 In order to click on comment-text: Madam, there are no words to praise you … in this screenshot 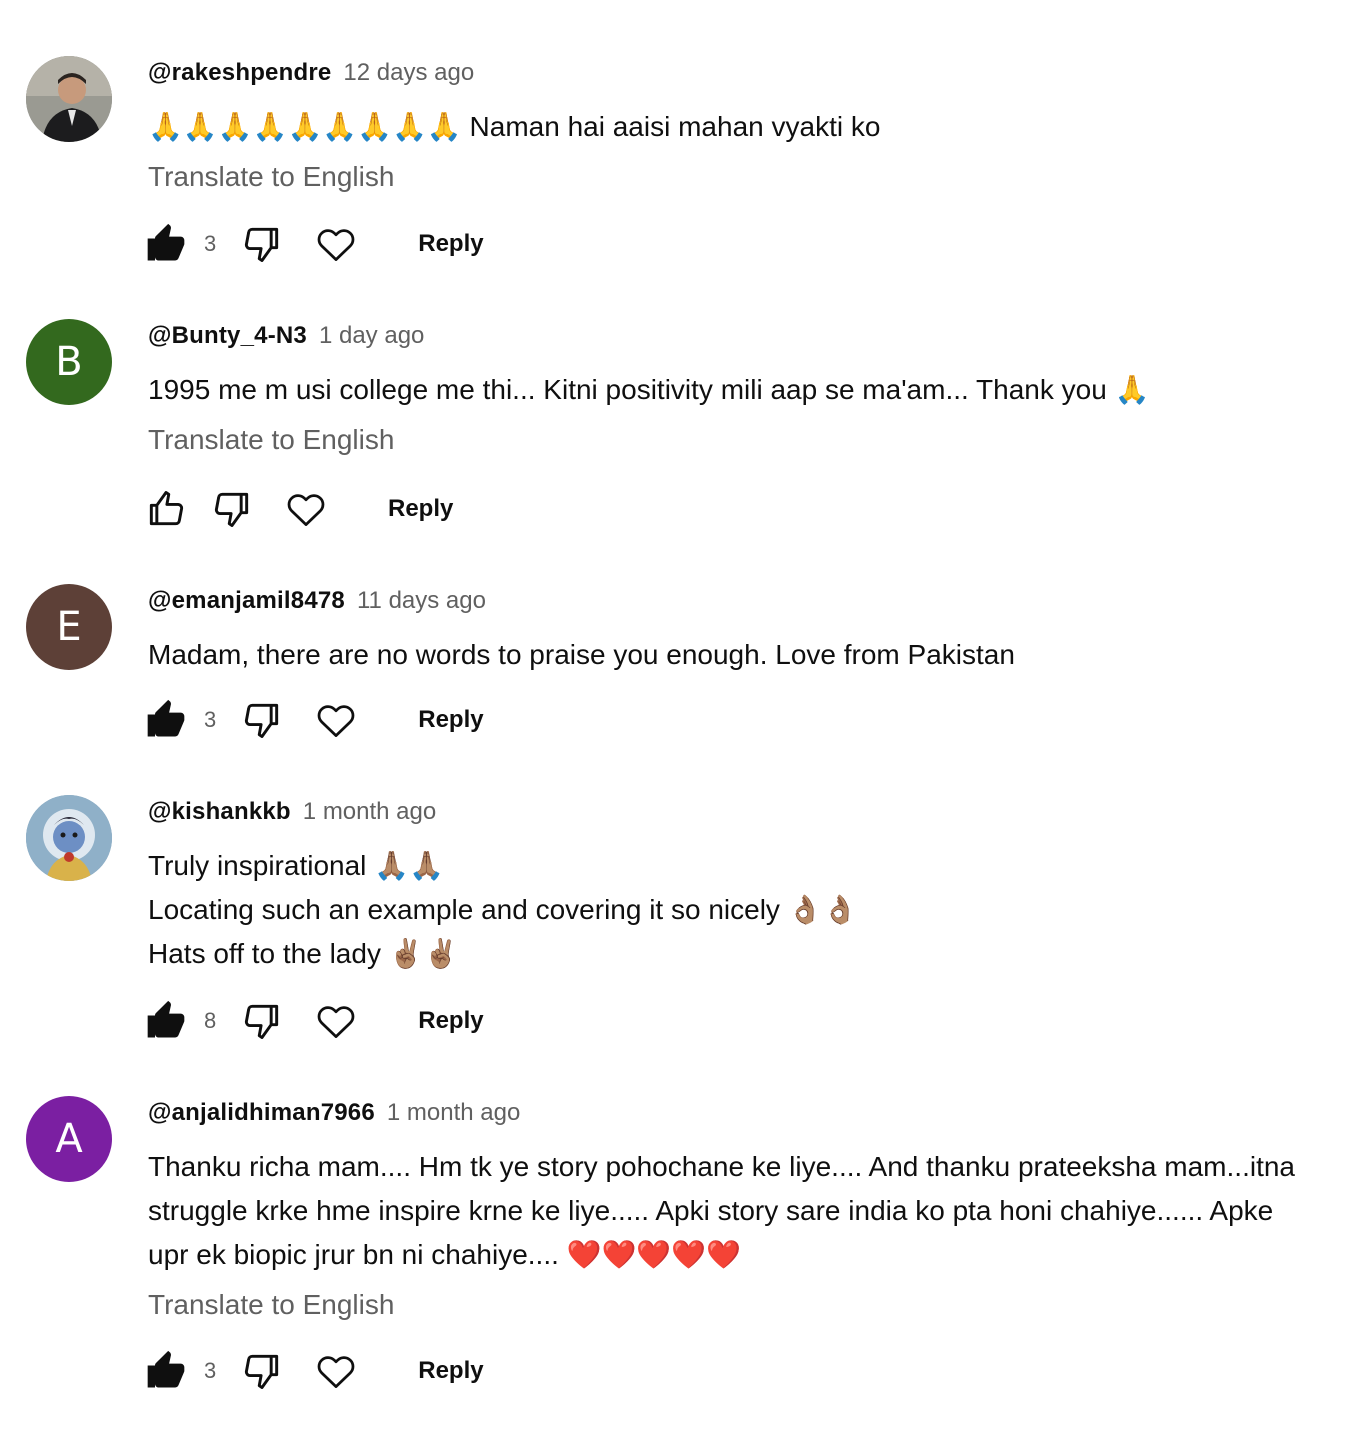, I will do `click(581, 654)`.